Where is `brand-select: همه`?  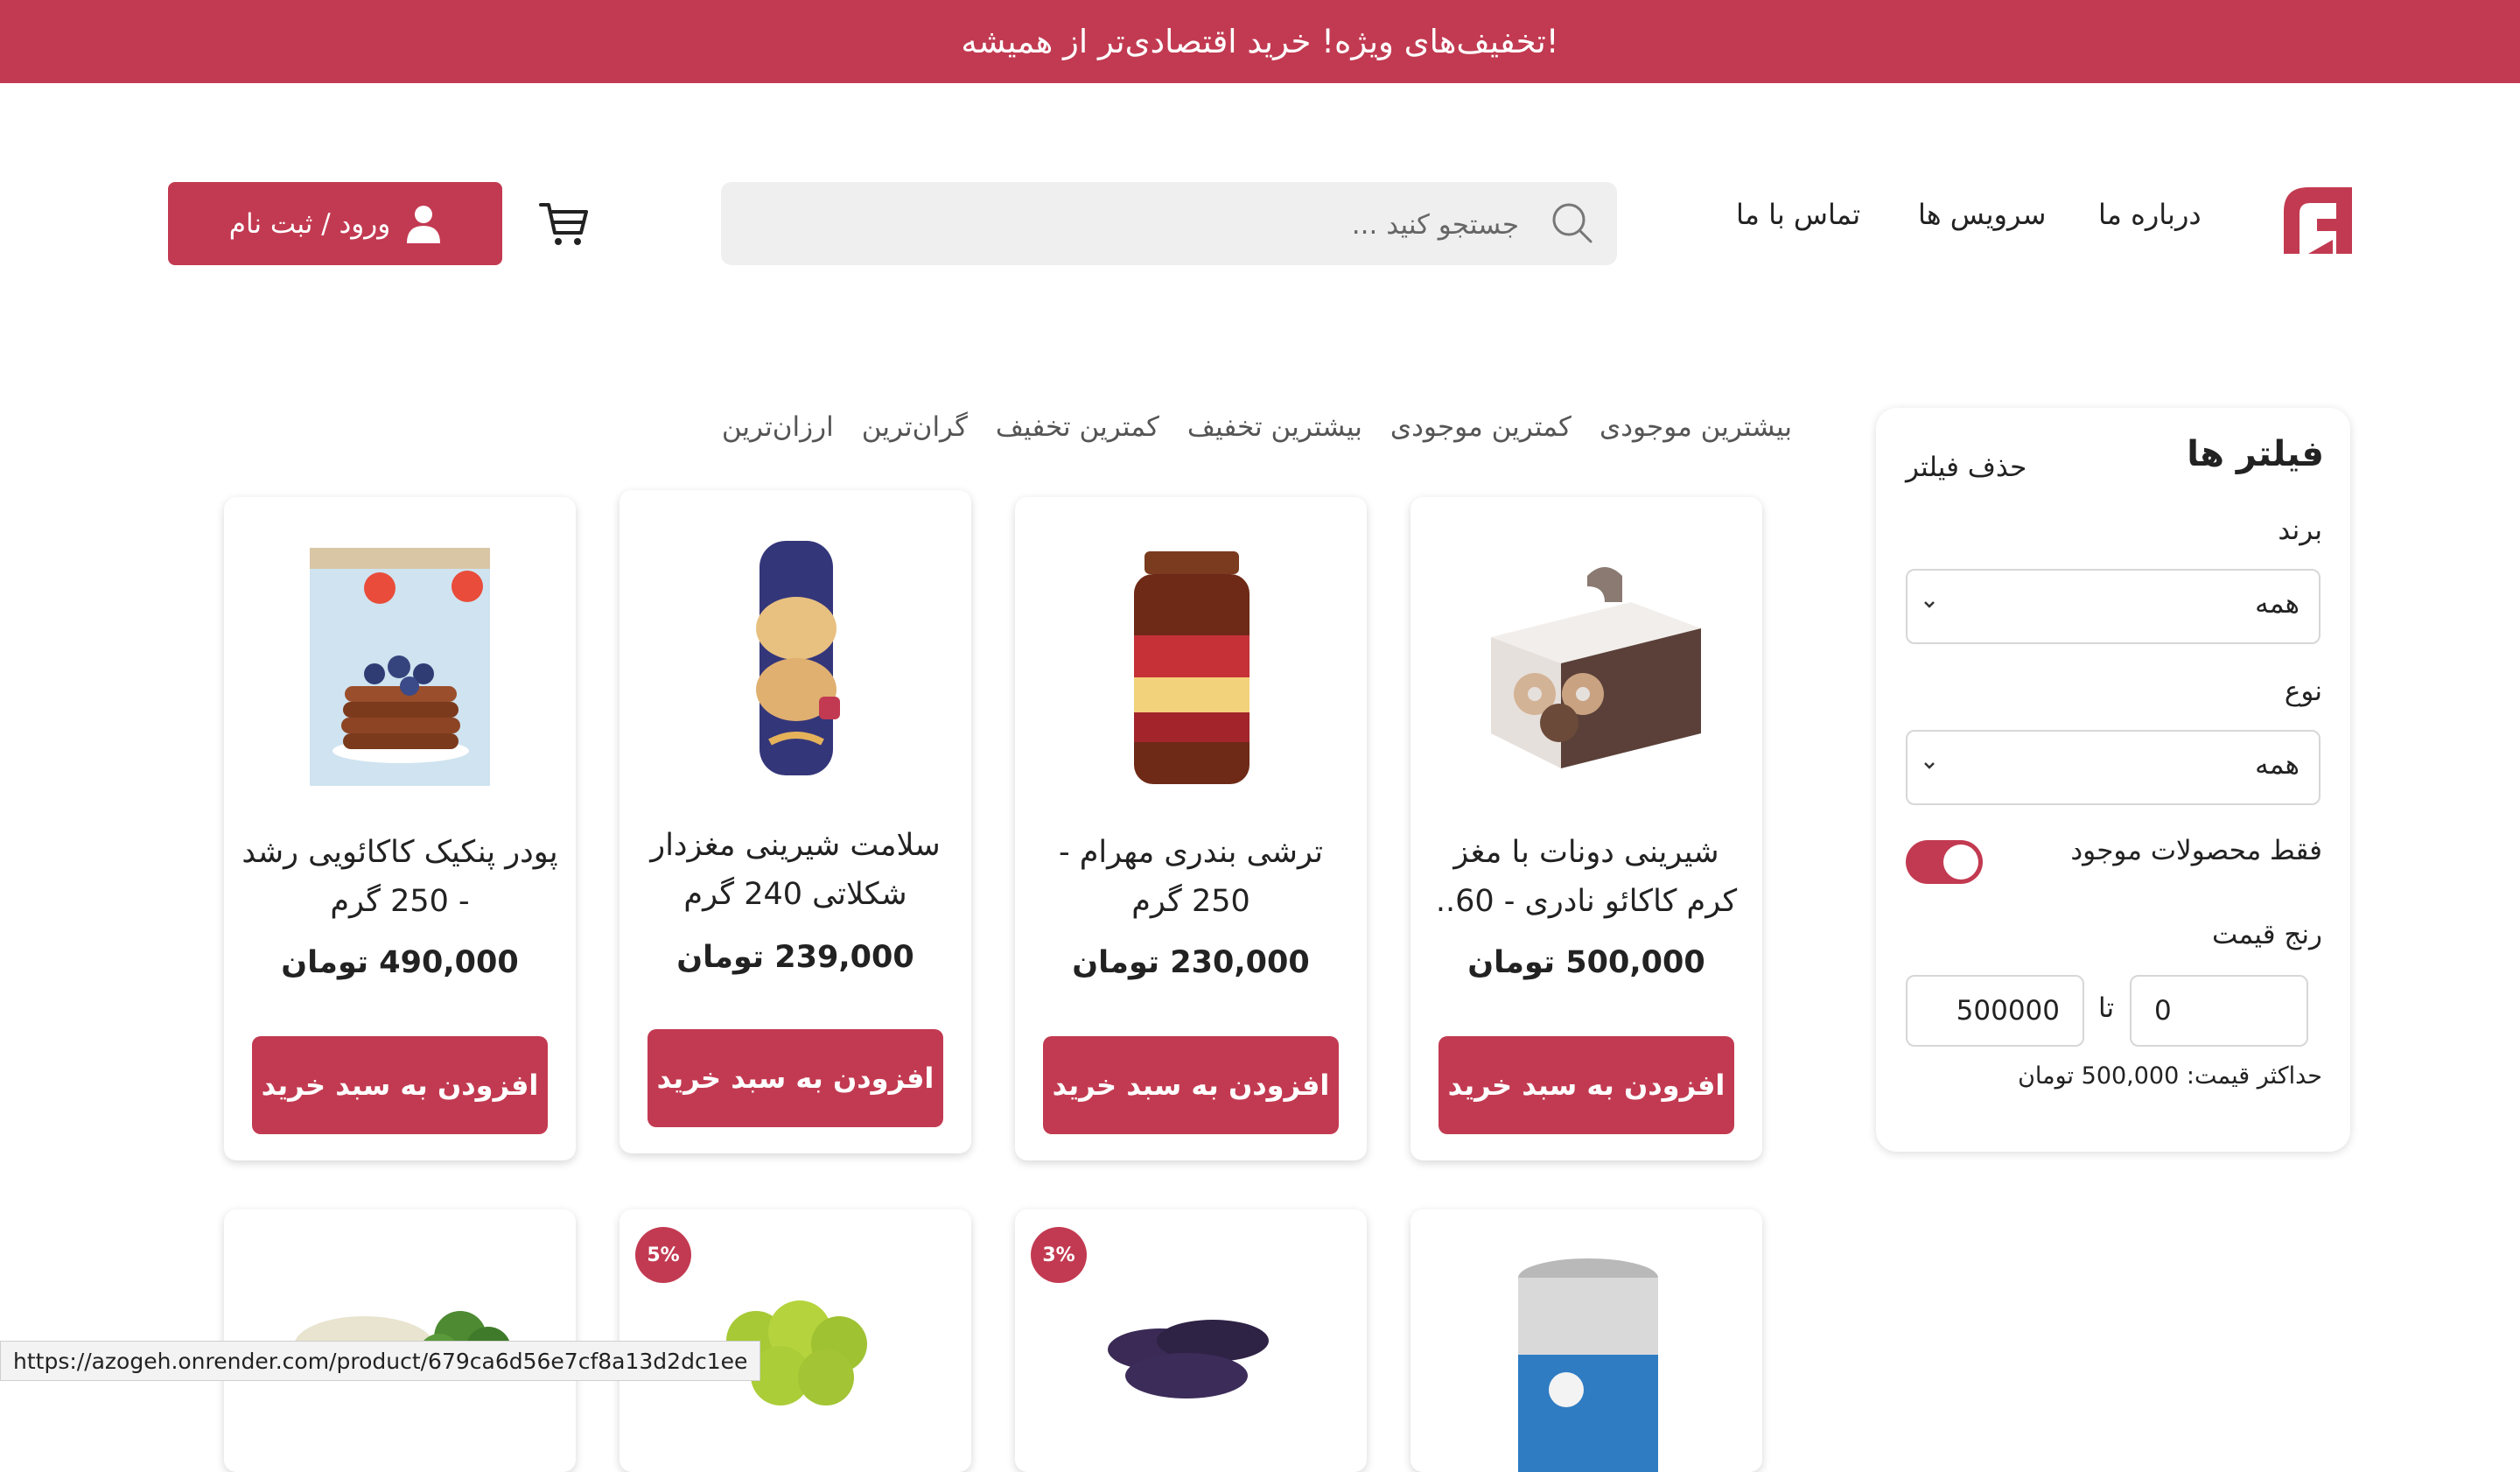
brand-select: همه is located at coordinates (2113, 606).